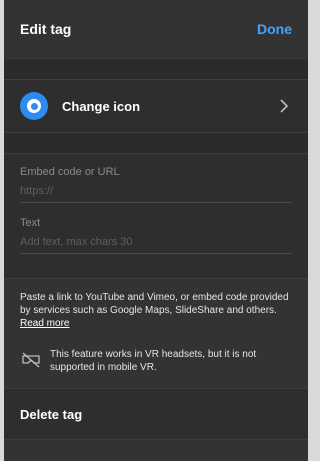 This screenshot has height=461, width=320. Describe the element at coordinates (101, 106) in the screenshot. I see `change-icon-label: Change icon` at that location.